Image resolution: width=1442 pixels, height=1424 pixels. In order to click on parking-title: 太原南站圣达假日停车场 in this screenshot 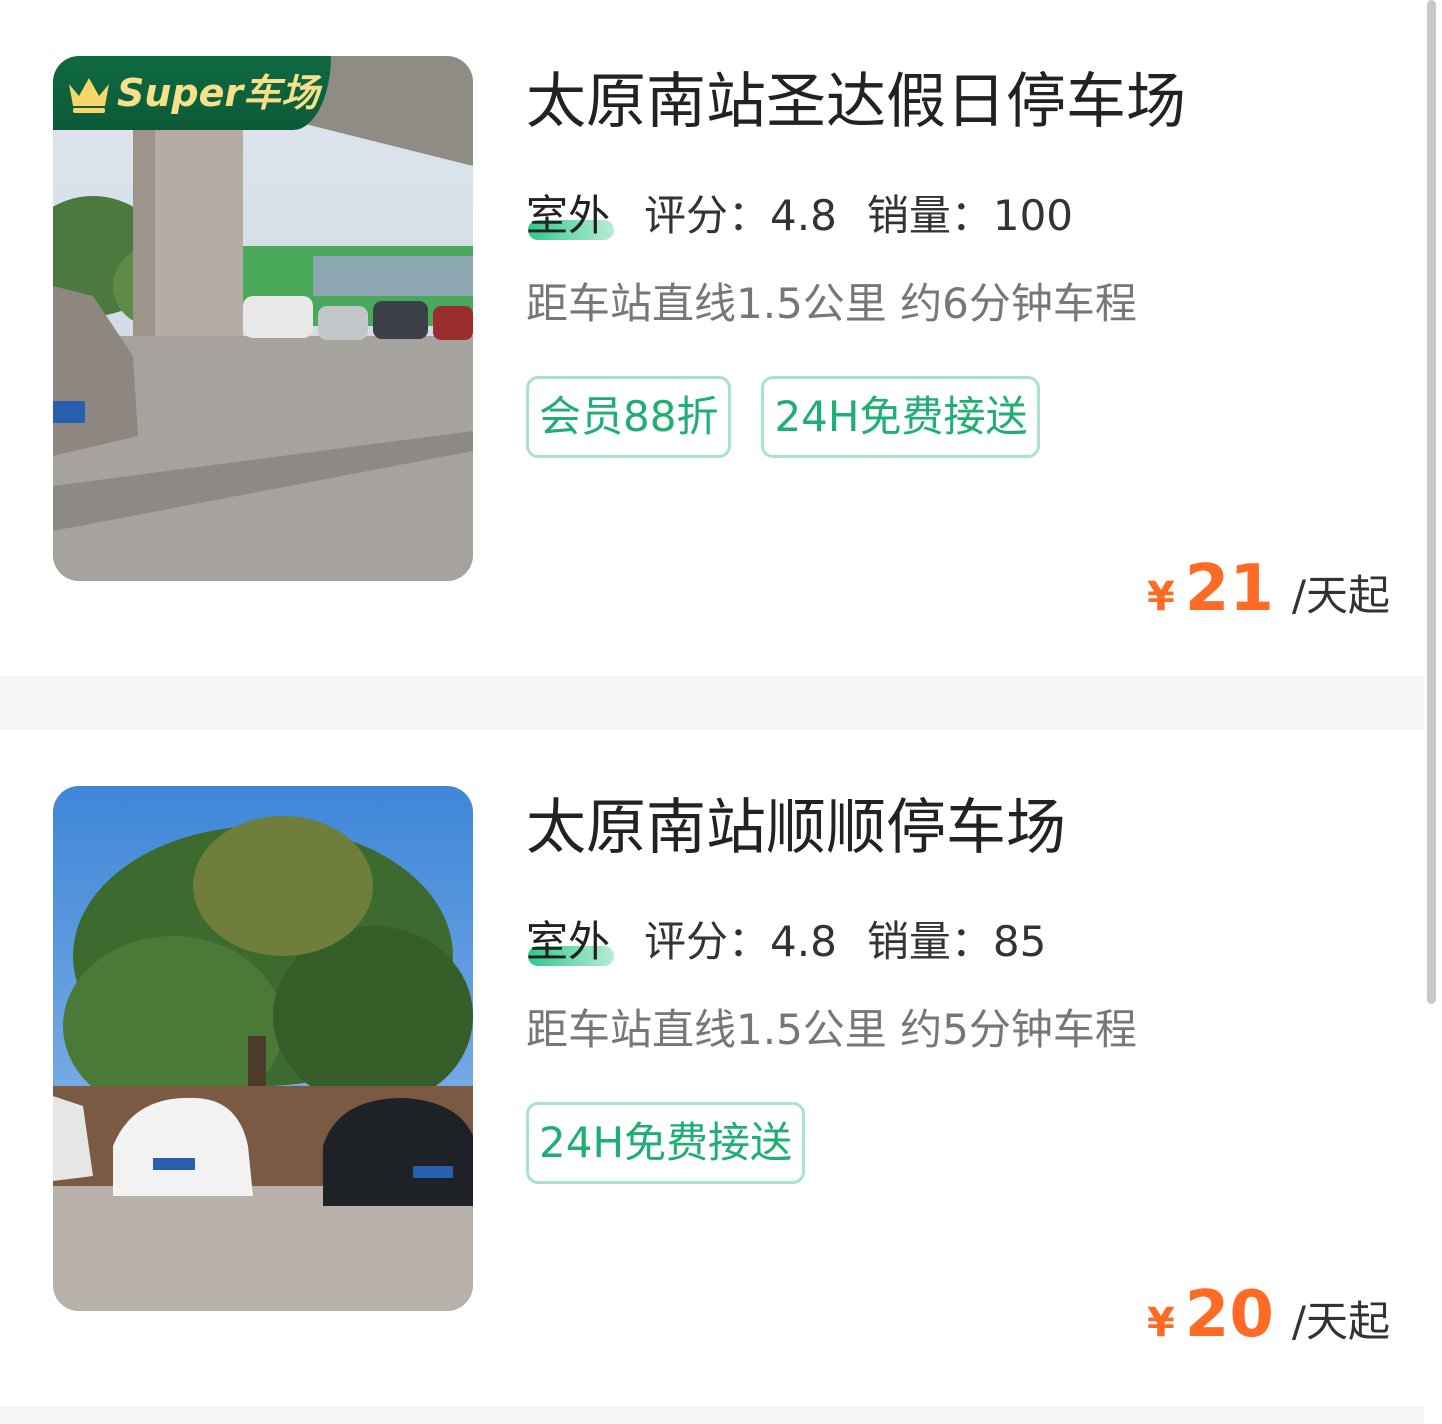, I will do `click(856, 102)`.